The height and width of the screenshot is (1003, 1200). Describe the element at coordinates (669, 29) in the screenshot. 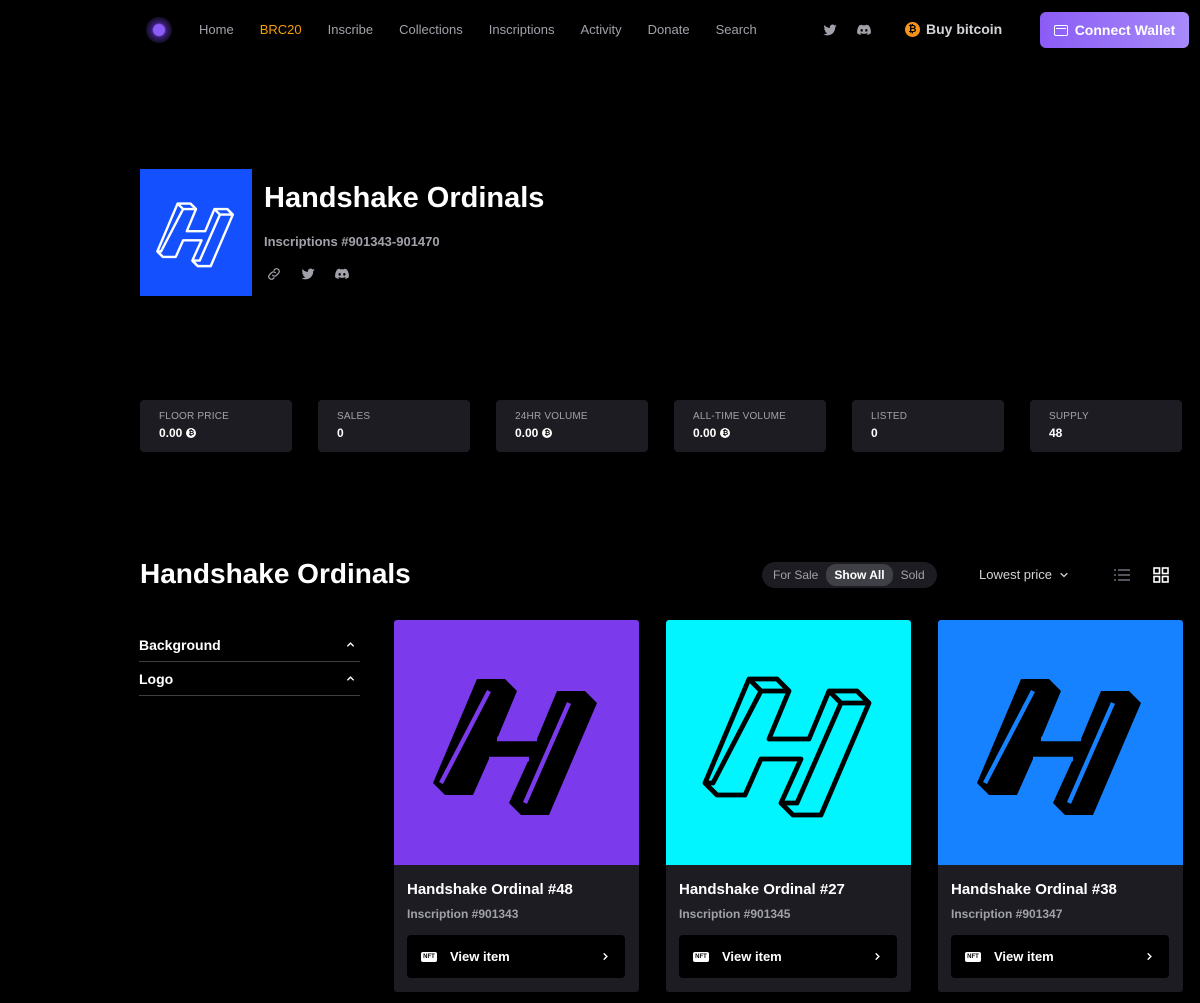

I see `nav-donate: Donate` at that location.